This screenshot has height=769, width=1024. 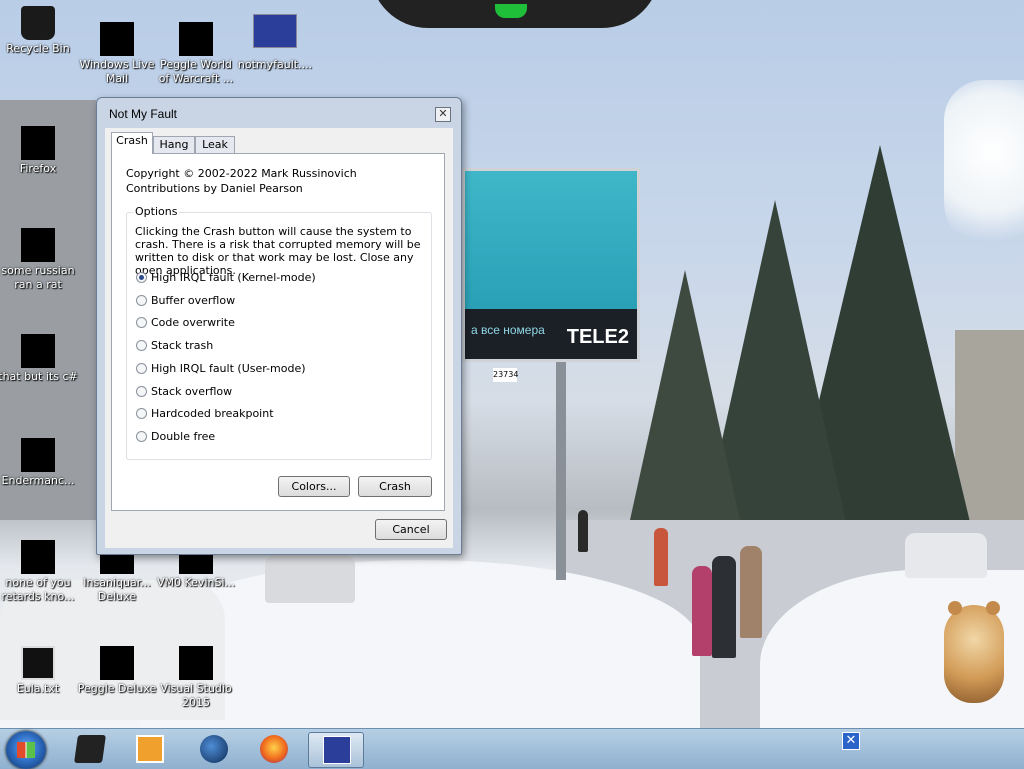 I want to click on close-icon: ✕, so click(x=443, y=113).